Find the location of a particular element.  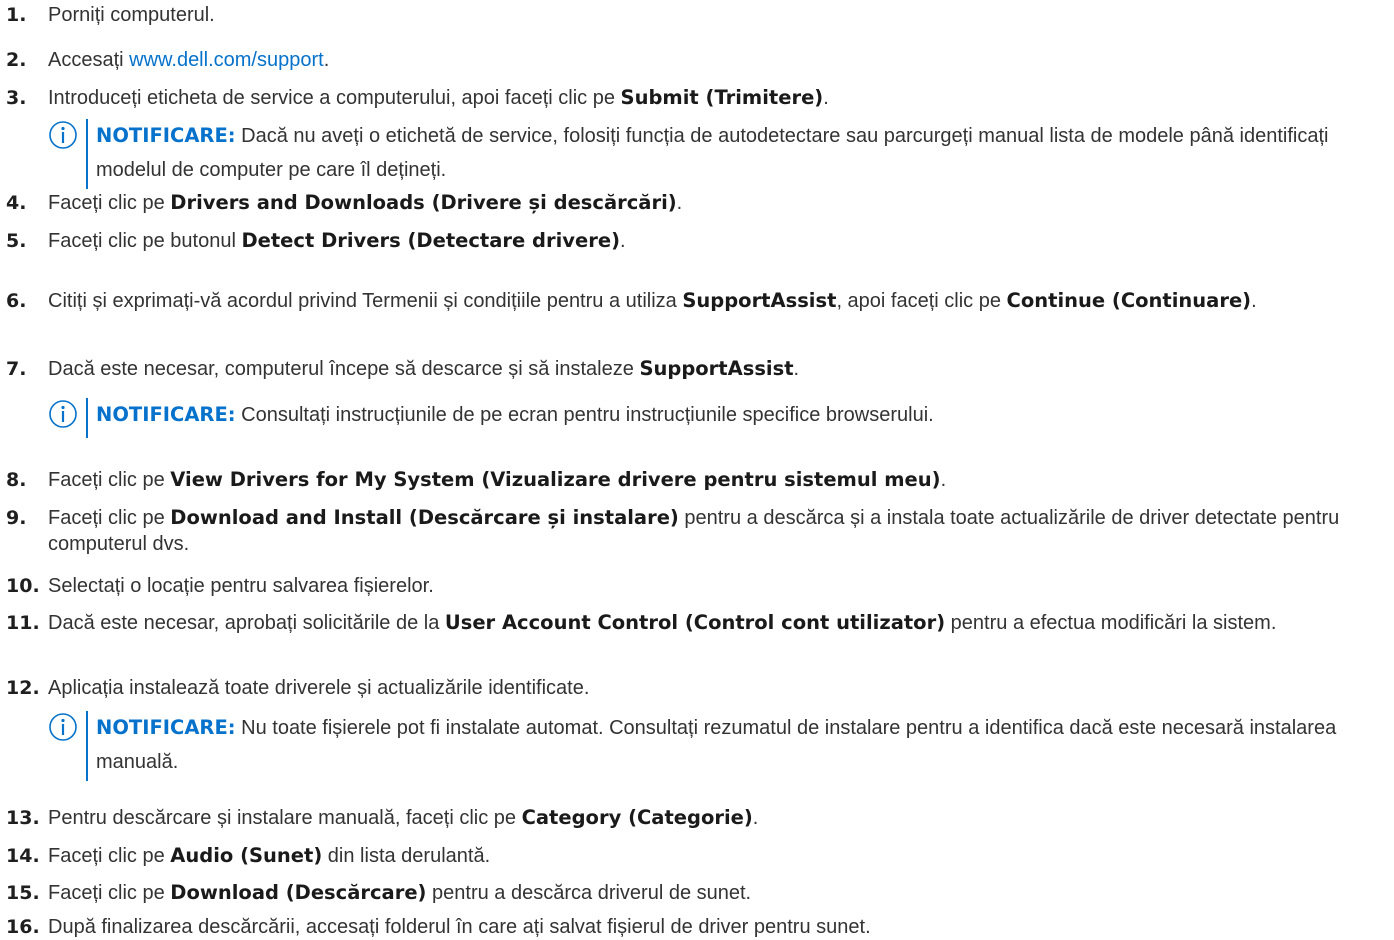

step-number: 1. is located at coordinates (16, 15).